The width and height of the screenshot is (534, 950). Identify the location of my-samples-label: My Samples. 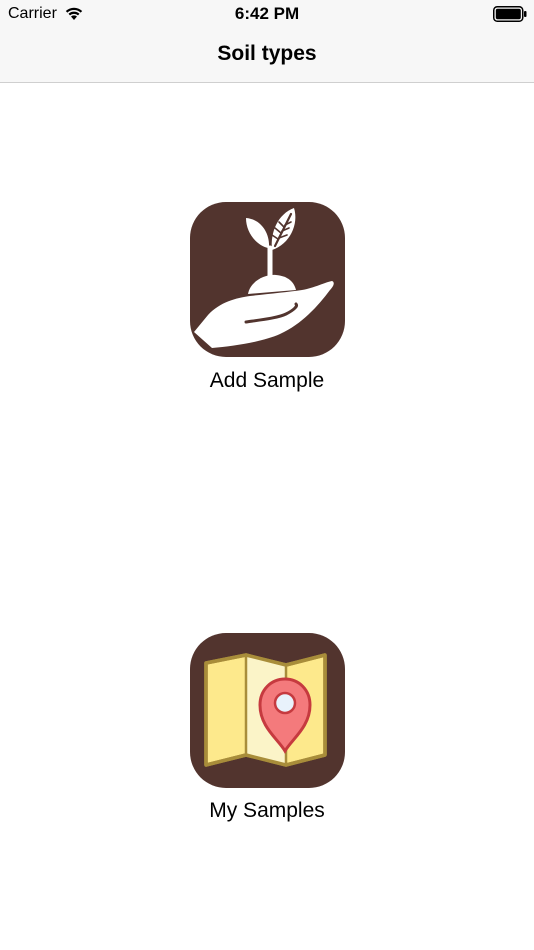
(267, 811).